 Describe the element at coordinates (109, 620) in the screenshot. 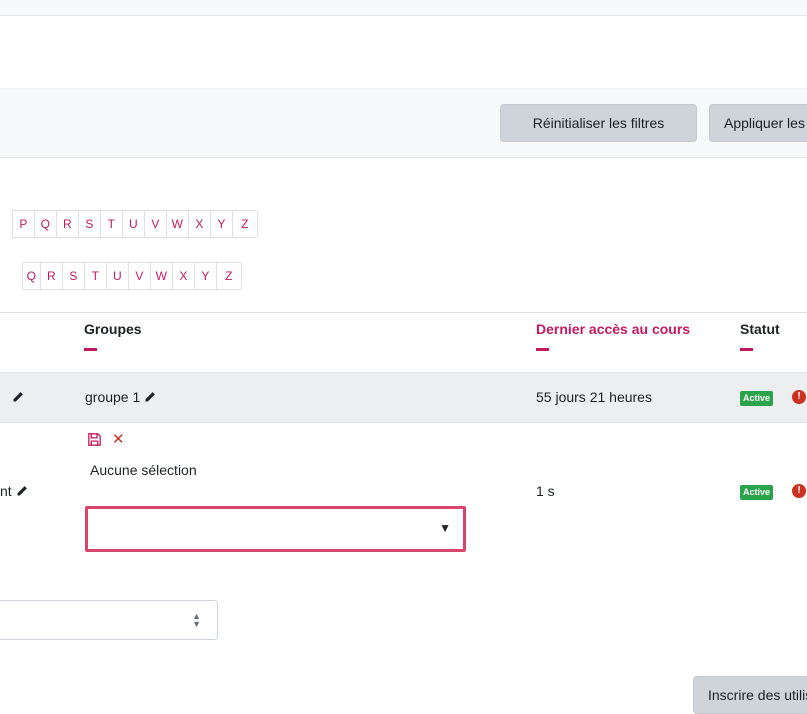

I see `per-page-select: ▲ ▼` at that location.